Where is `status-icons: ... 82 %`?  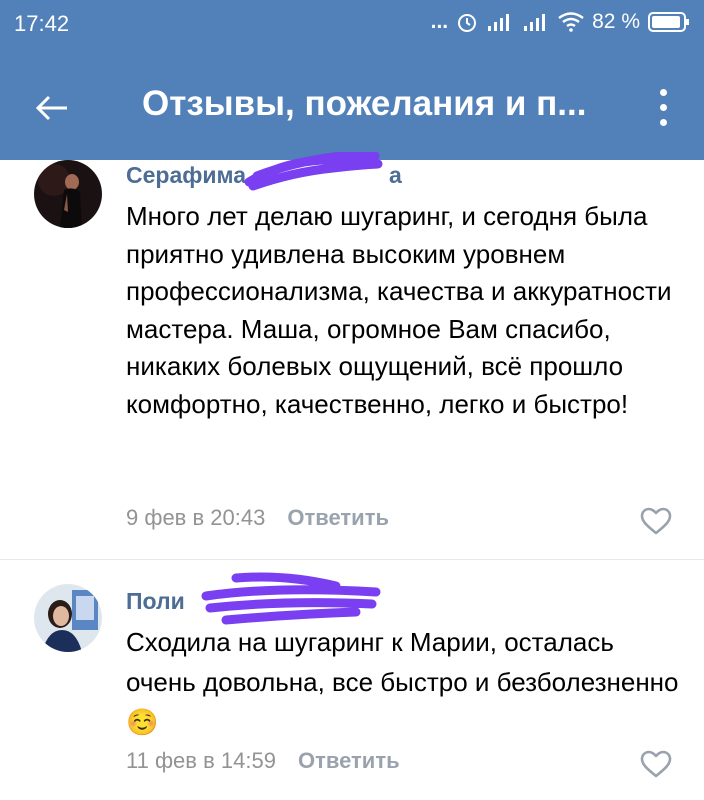 status-icons: ... 82 % is located at coordinates (560, 22).